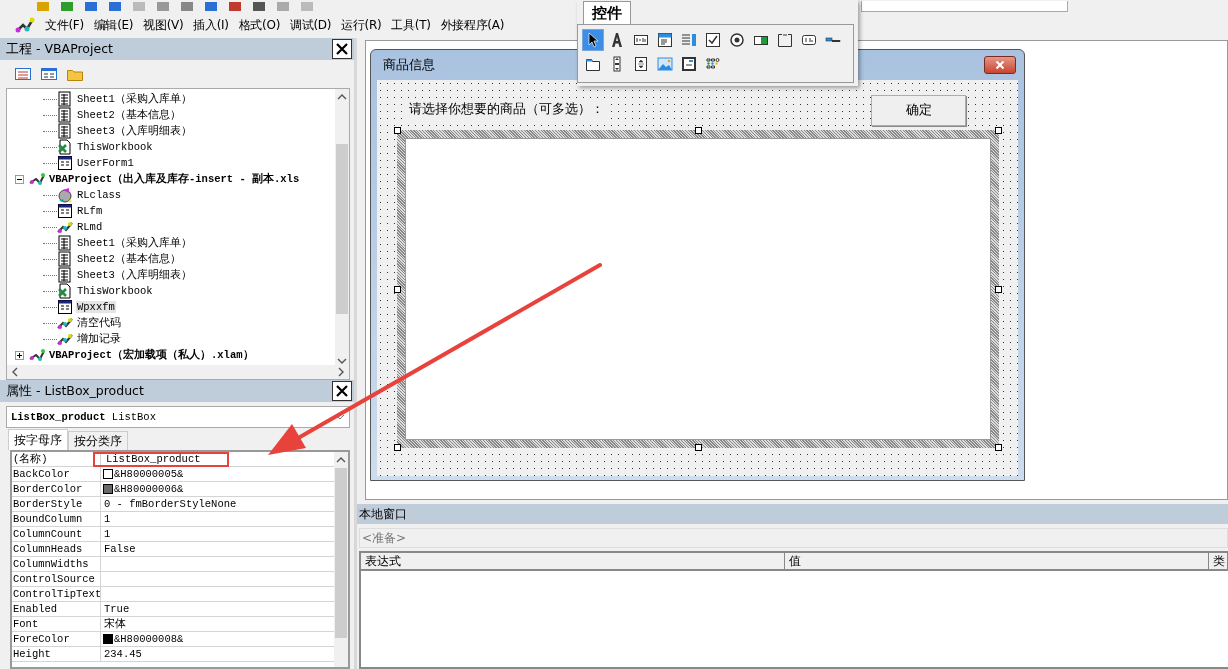 Image resolution: width=1228 pixels, height=669 pixels. What do you see at coordinates (170, 504) in the screenshot?
I see `property-value: 0 - fmBorderStyleNone` at bounding box center [170, 504].